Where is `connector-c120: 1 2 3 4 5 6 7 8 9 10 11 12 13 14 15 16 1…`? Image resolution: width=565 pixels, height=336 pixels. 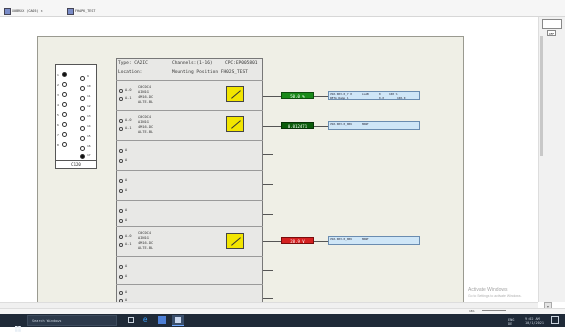
connector-c120: 1 2 3 4 5 6 7 8 9 10 11 12 13 14 15 16 1… is located at coordinates (76, 112).